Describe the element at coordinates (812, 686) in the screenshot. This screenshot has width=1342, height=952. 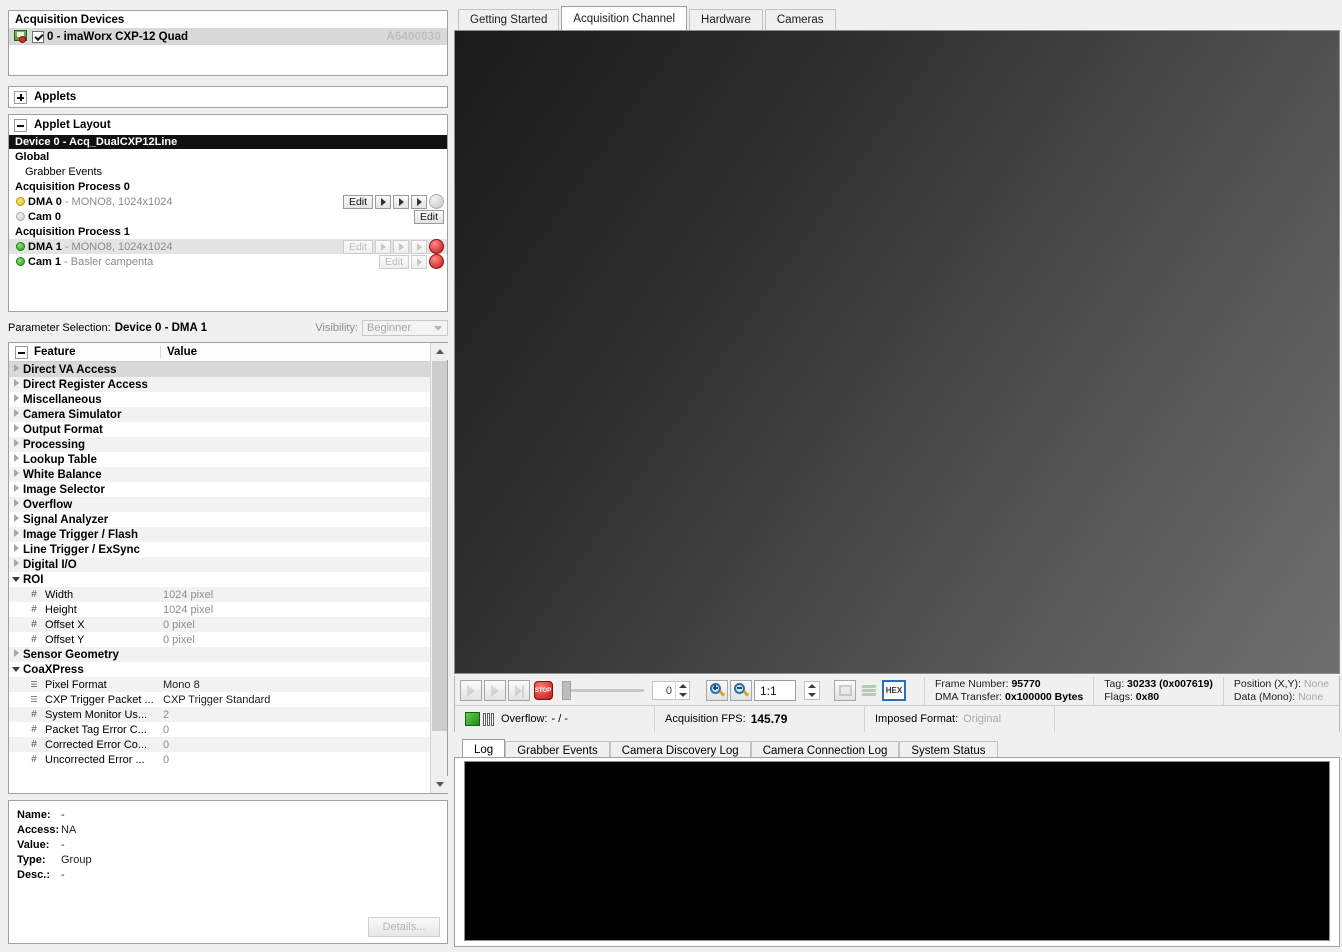
I see `zoom-spin-up-icon` at that location.